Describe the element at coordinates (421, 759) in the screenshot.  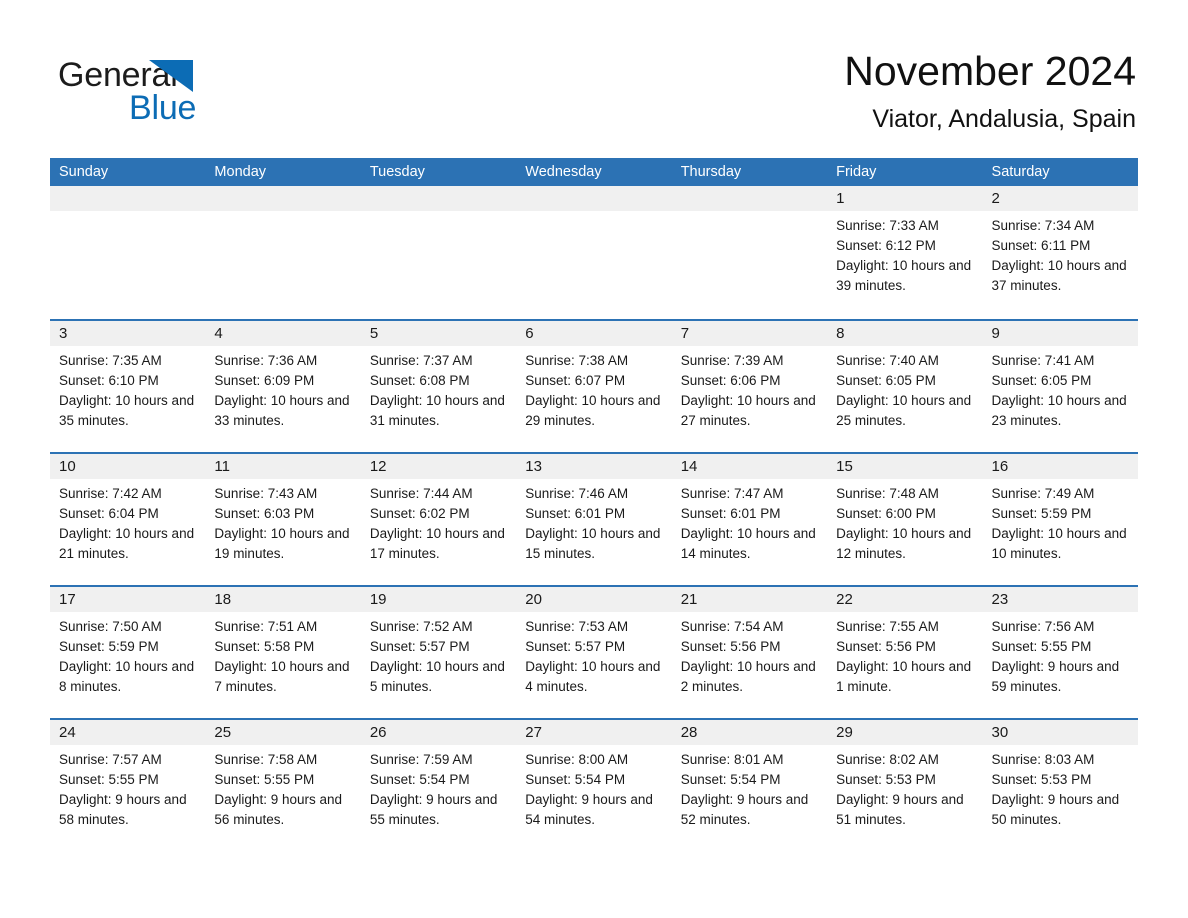
I see `sunrise-text: Sunrise: 7:59 AM` at that location.